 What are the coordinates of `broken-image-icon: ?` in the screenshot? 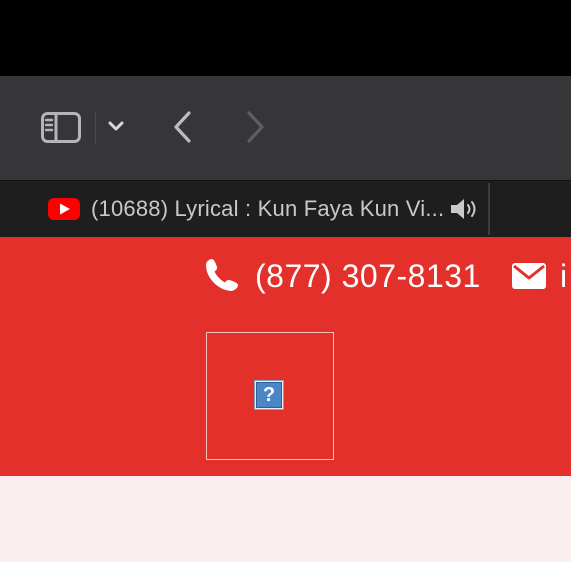 It's located at (269, 395).